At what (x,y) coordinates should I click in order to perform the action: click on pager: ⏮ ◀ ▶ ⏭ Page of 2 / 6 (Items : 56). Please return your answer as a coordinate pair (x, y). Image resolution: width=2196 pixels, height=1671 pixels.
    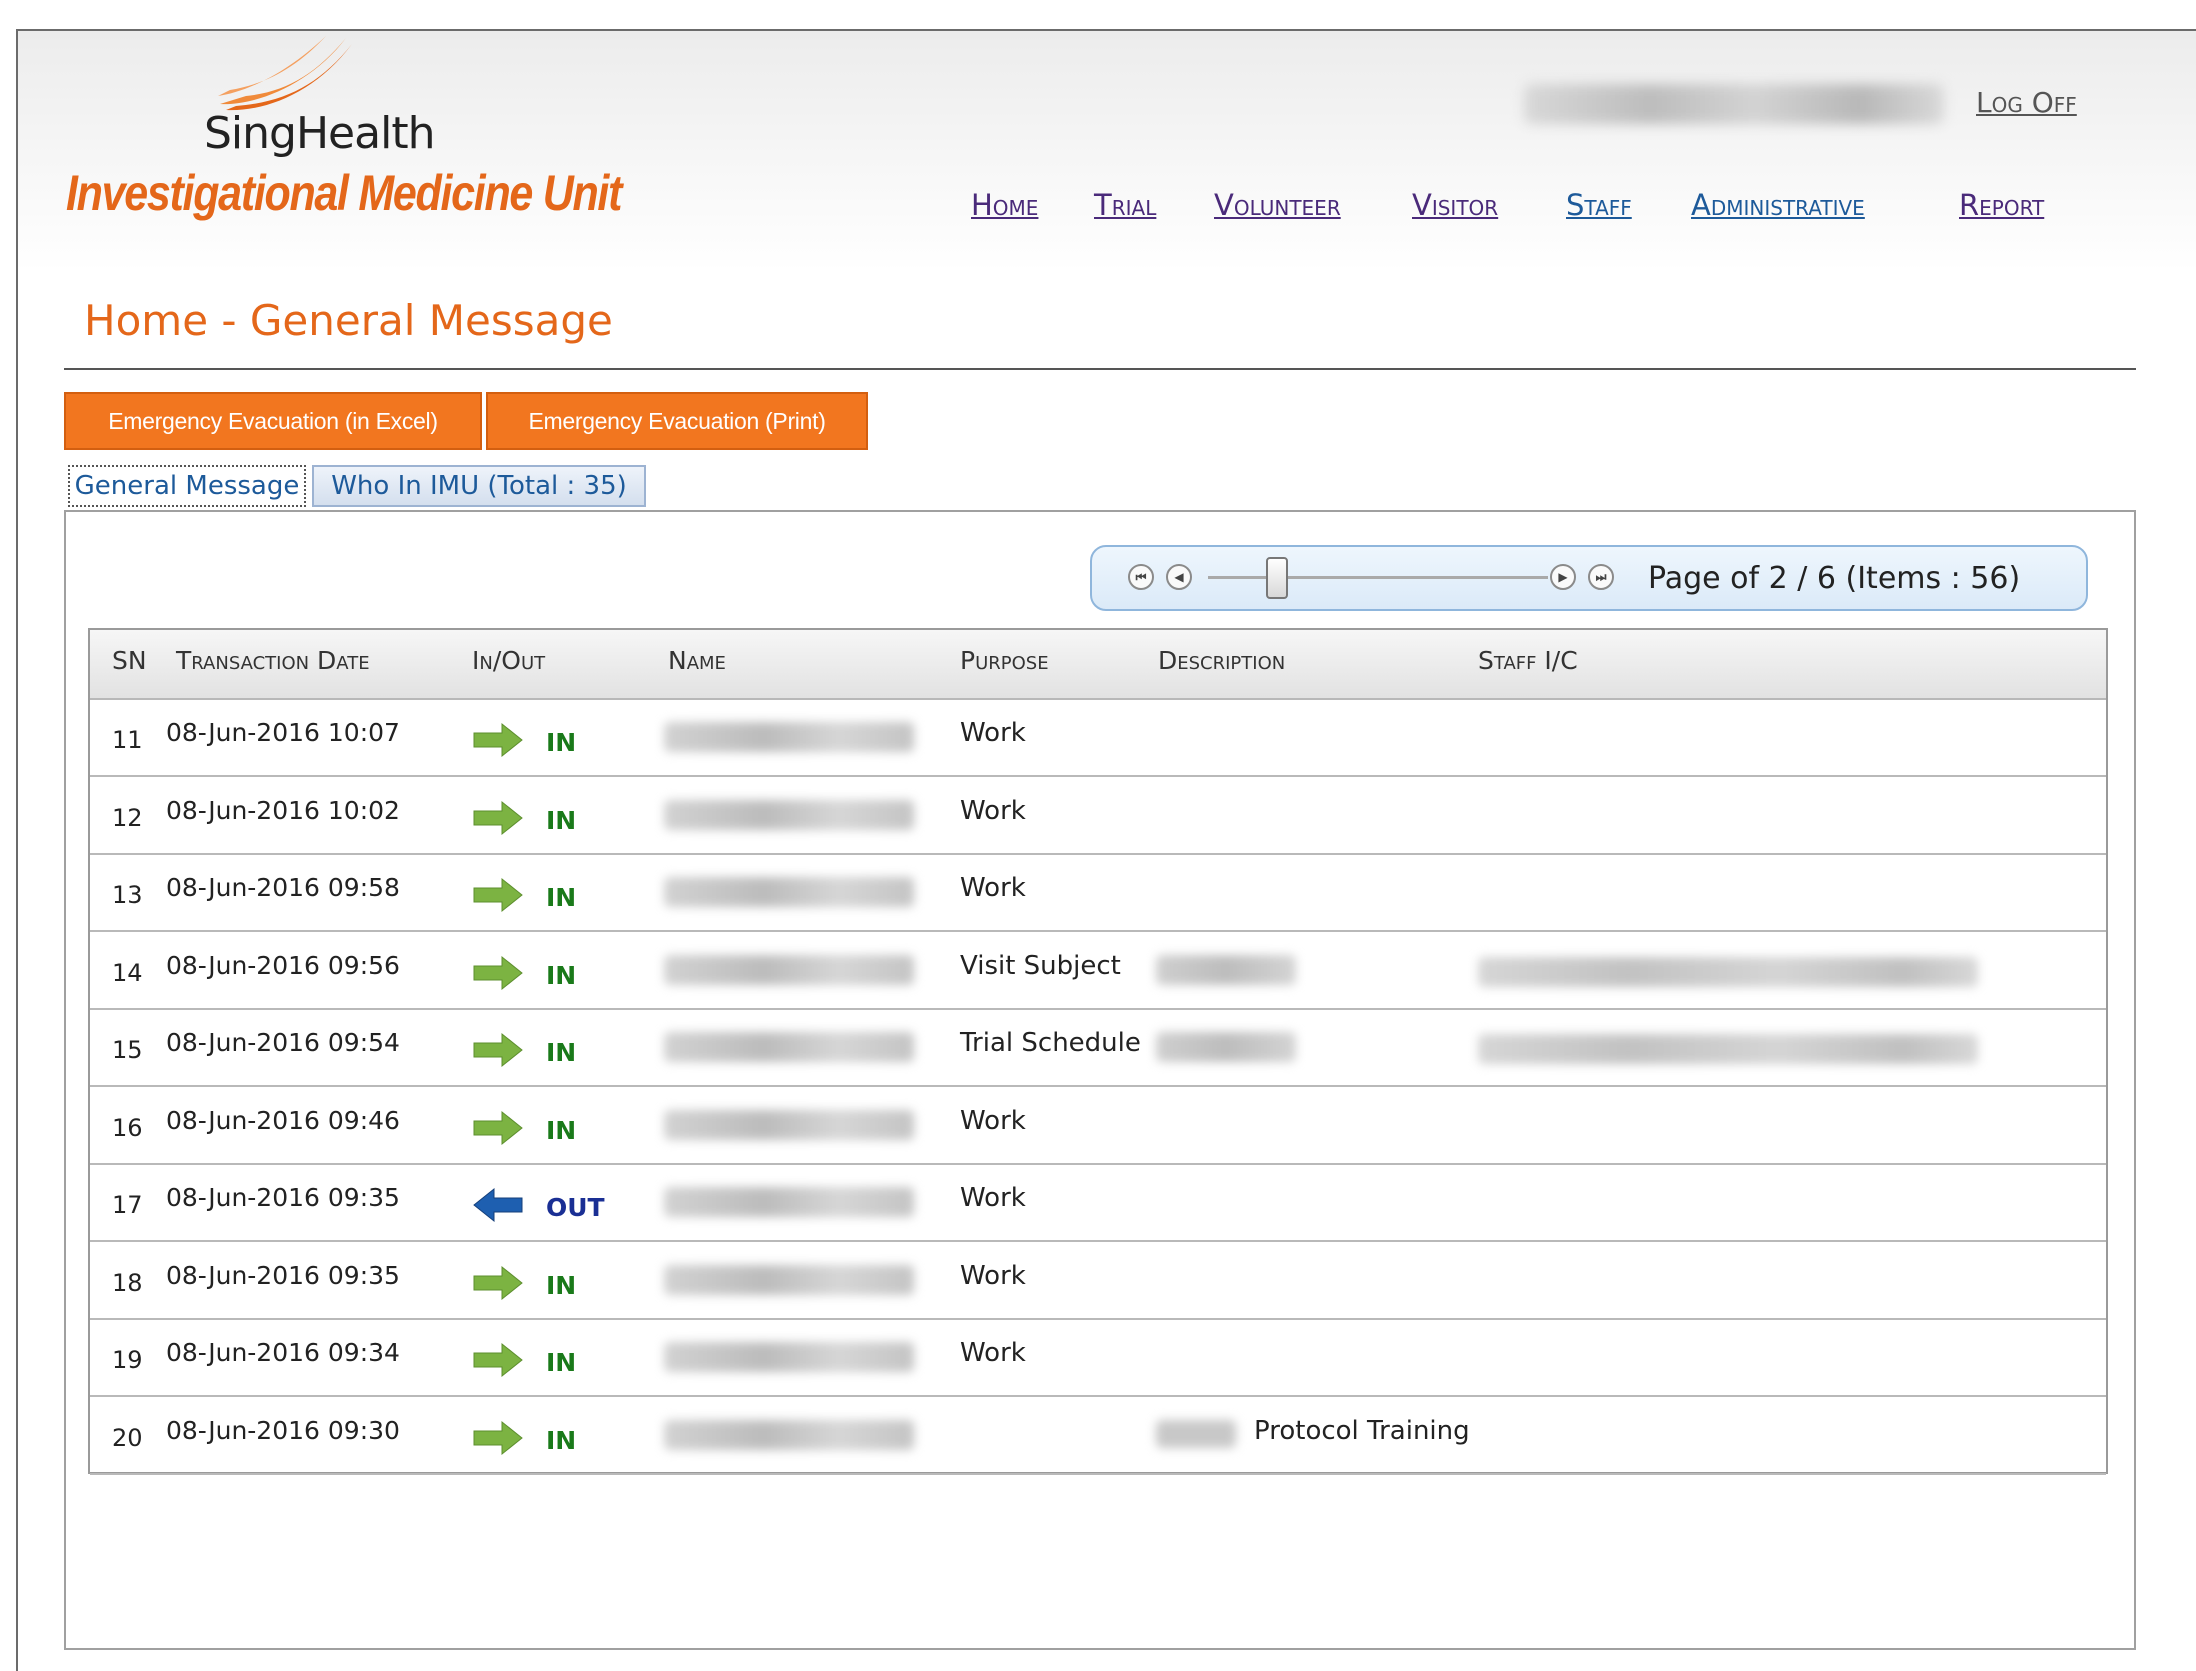
    Looking at the image, I should click on (1589, 578).